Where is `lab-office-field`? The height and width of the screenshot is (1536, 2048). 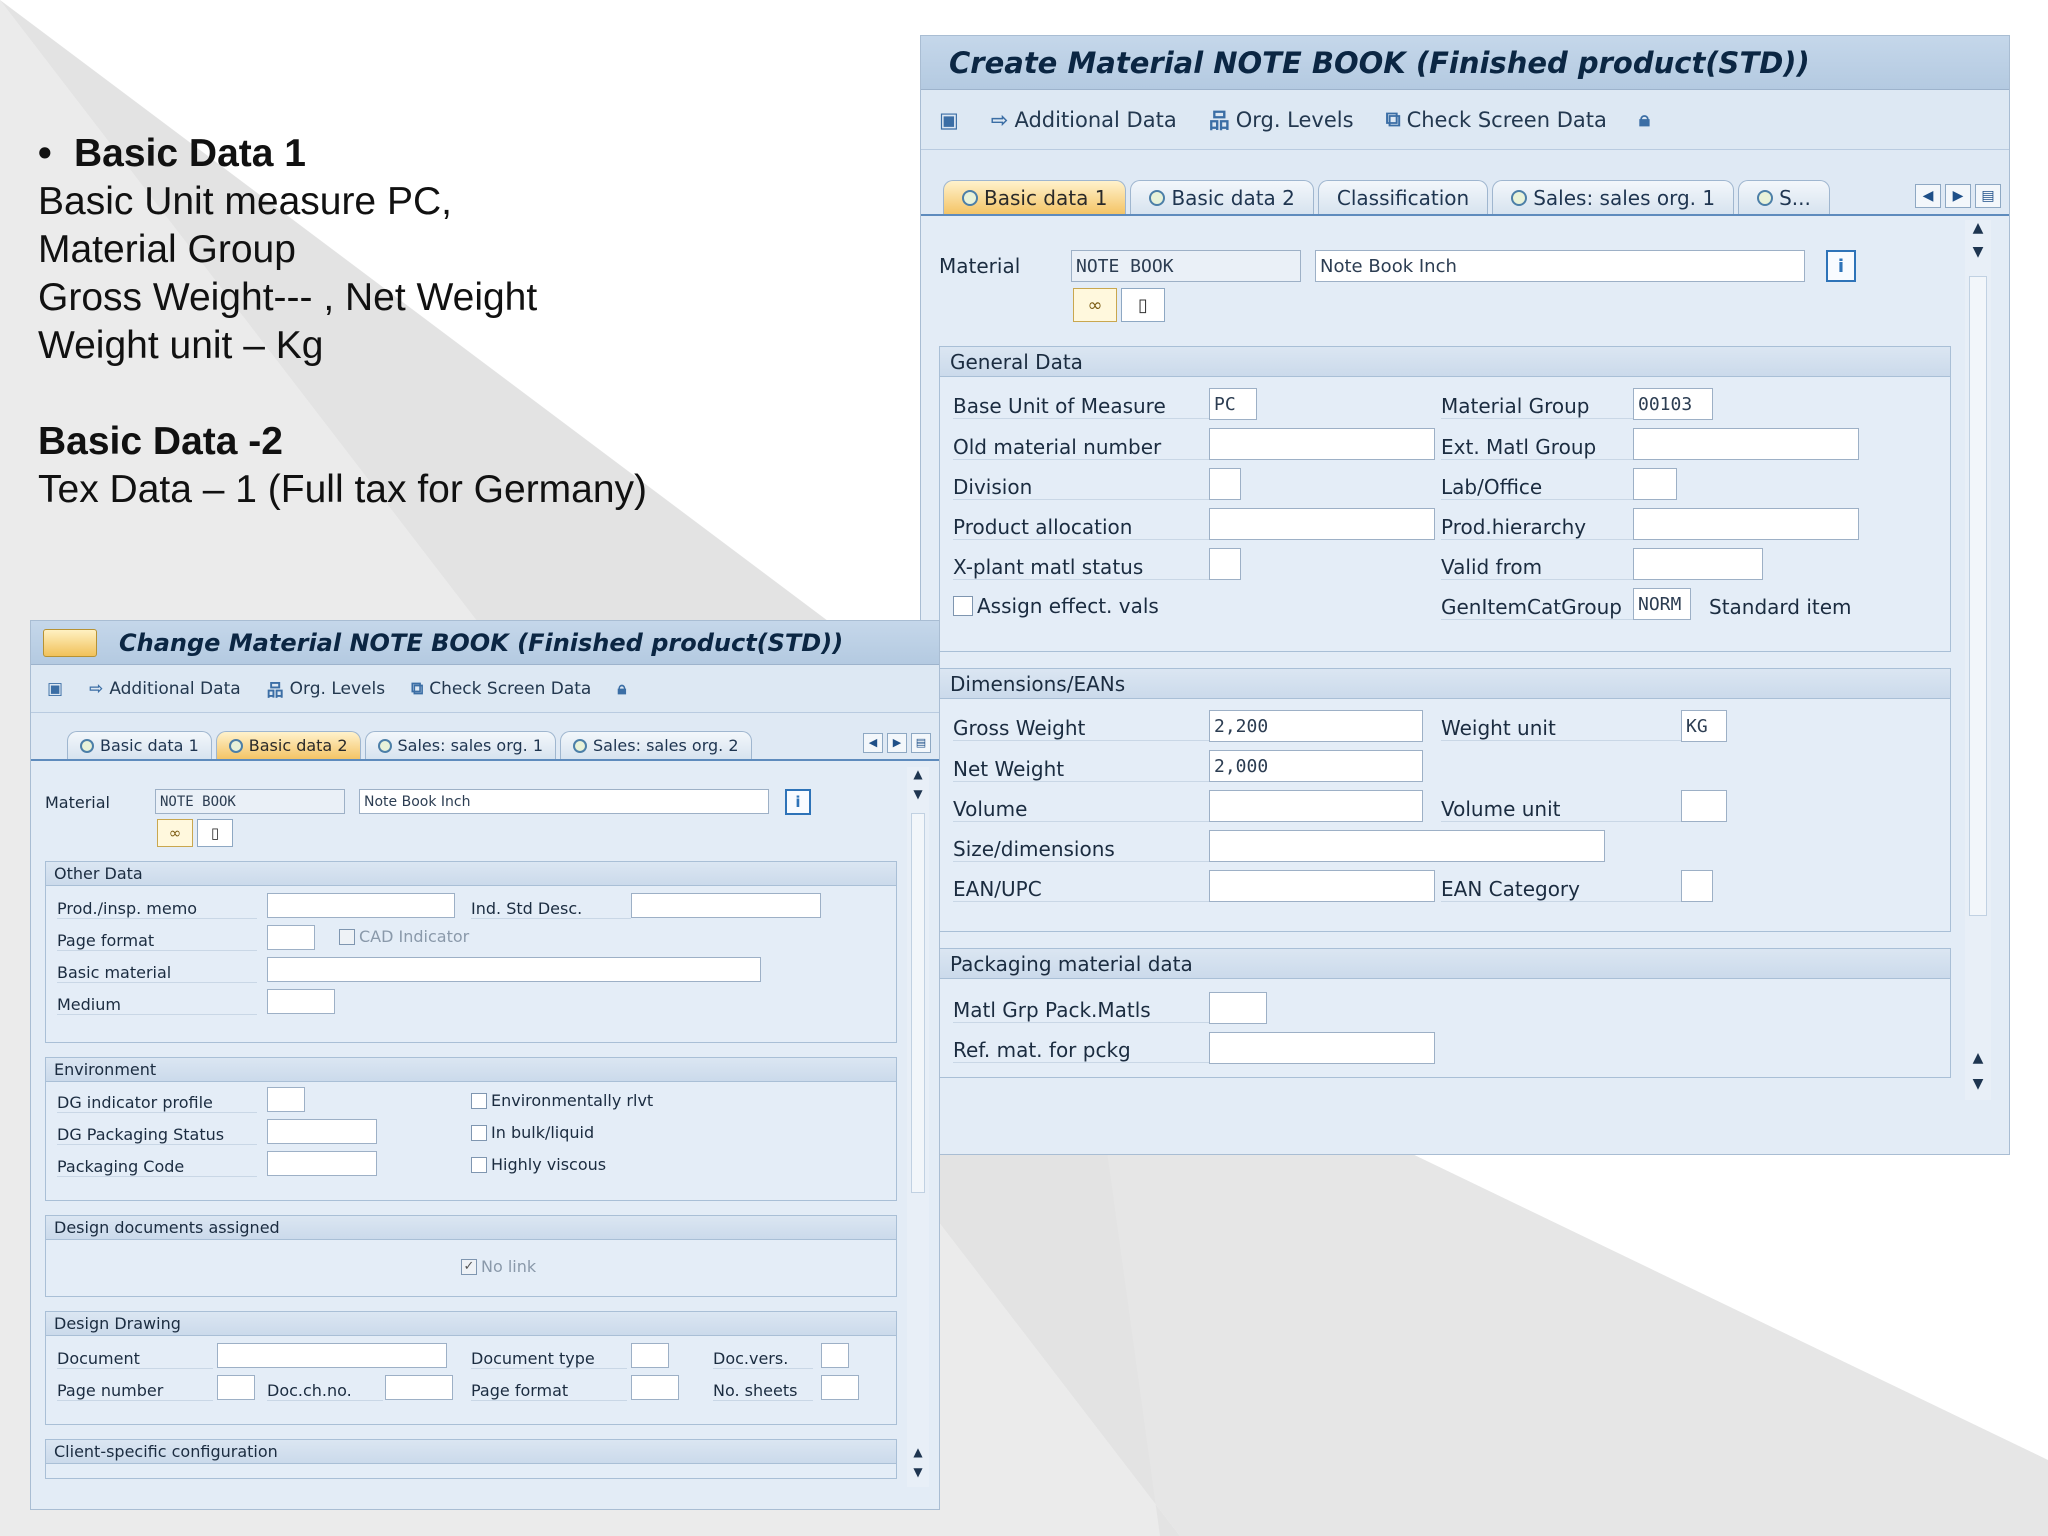
lab-office-field is located at coordinates (1655, 484).